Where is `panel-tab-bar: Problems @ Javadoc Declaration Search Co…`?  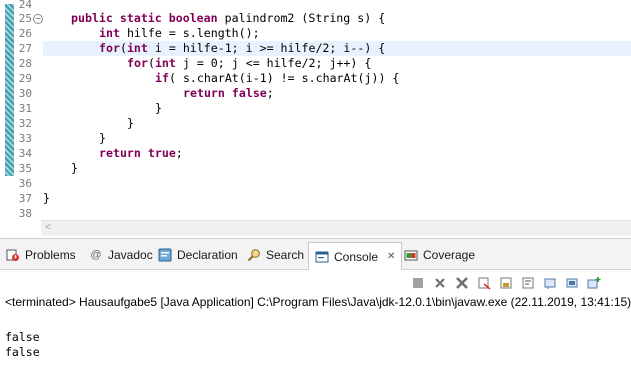 panel-tab-bar: Problems @ Javadoc Declaration Search Co… is located at coordinates (315, 254).